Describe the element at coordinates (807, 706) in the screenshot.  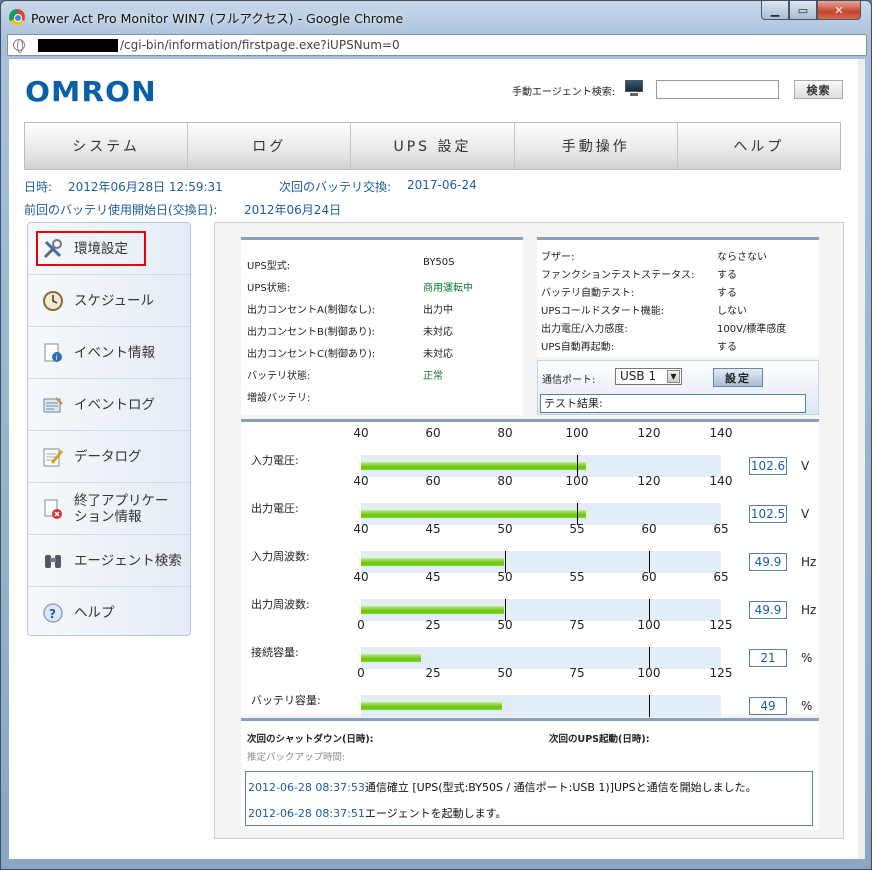
I see `meter-unit: %` at that location.